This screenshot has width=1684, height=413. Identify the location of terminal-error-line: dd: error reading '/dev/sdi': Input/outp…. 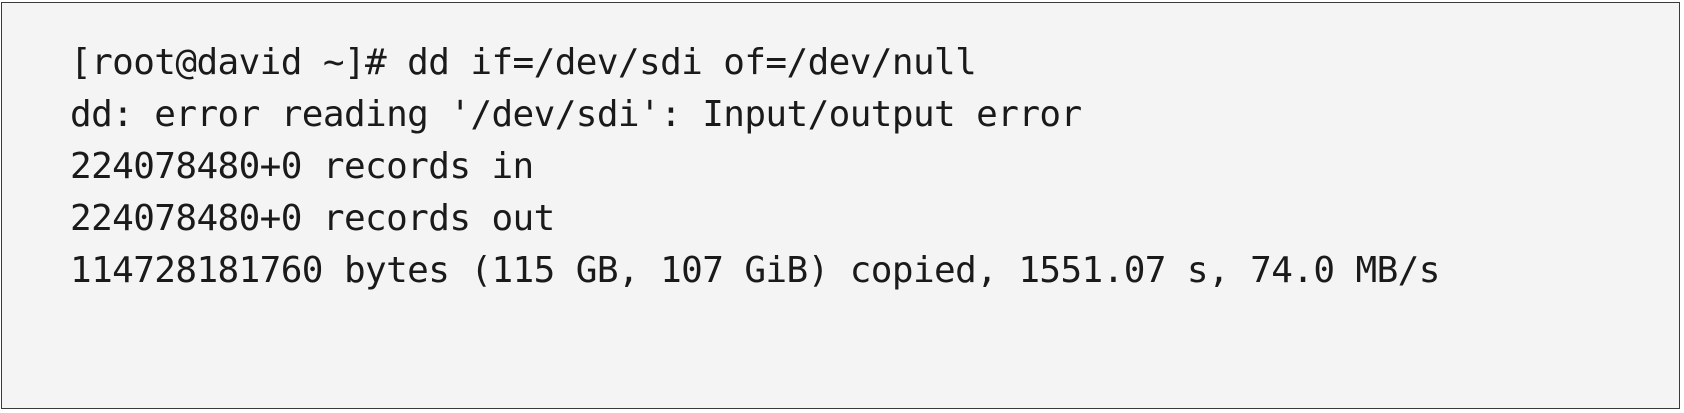
(576, 114).